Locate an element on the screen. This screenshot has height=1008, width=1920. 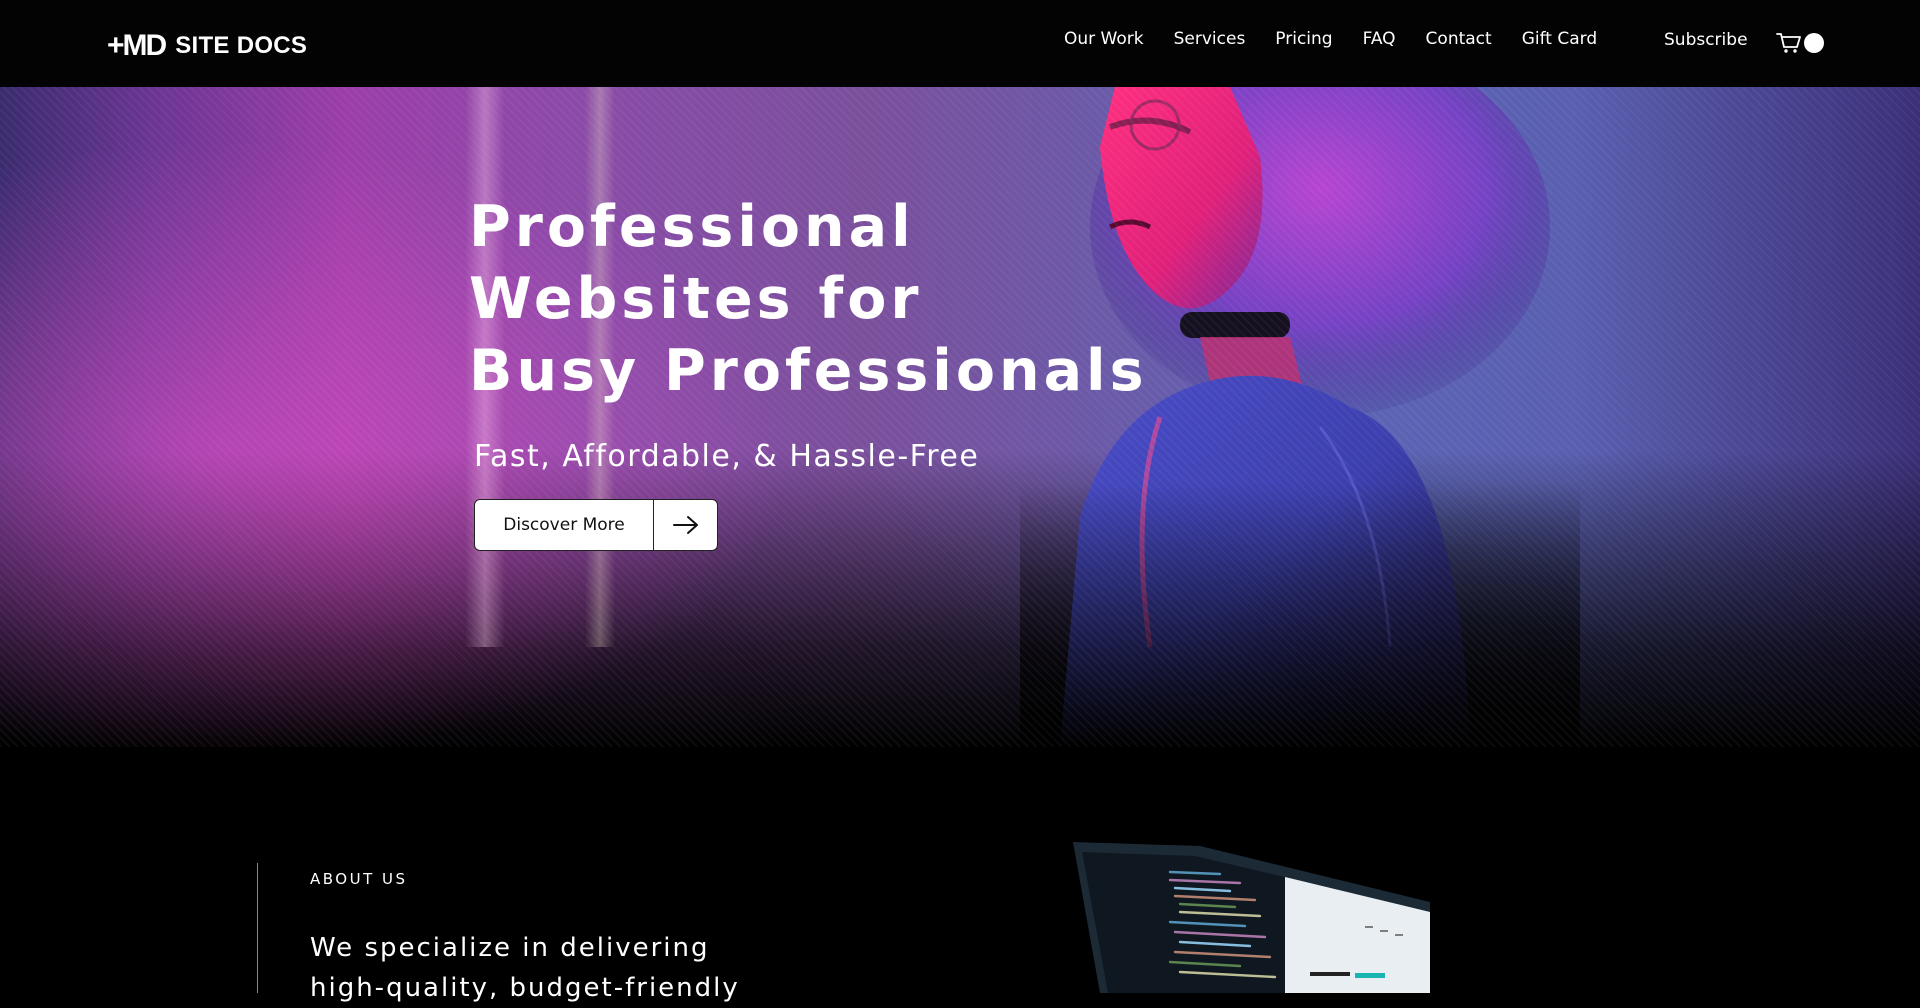
nav-faq: FAQ is located at coordinates (1379, 39).